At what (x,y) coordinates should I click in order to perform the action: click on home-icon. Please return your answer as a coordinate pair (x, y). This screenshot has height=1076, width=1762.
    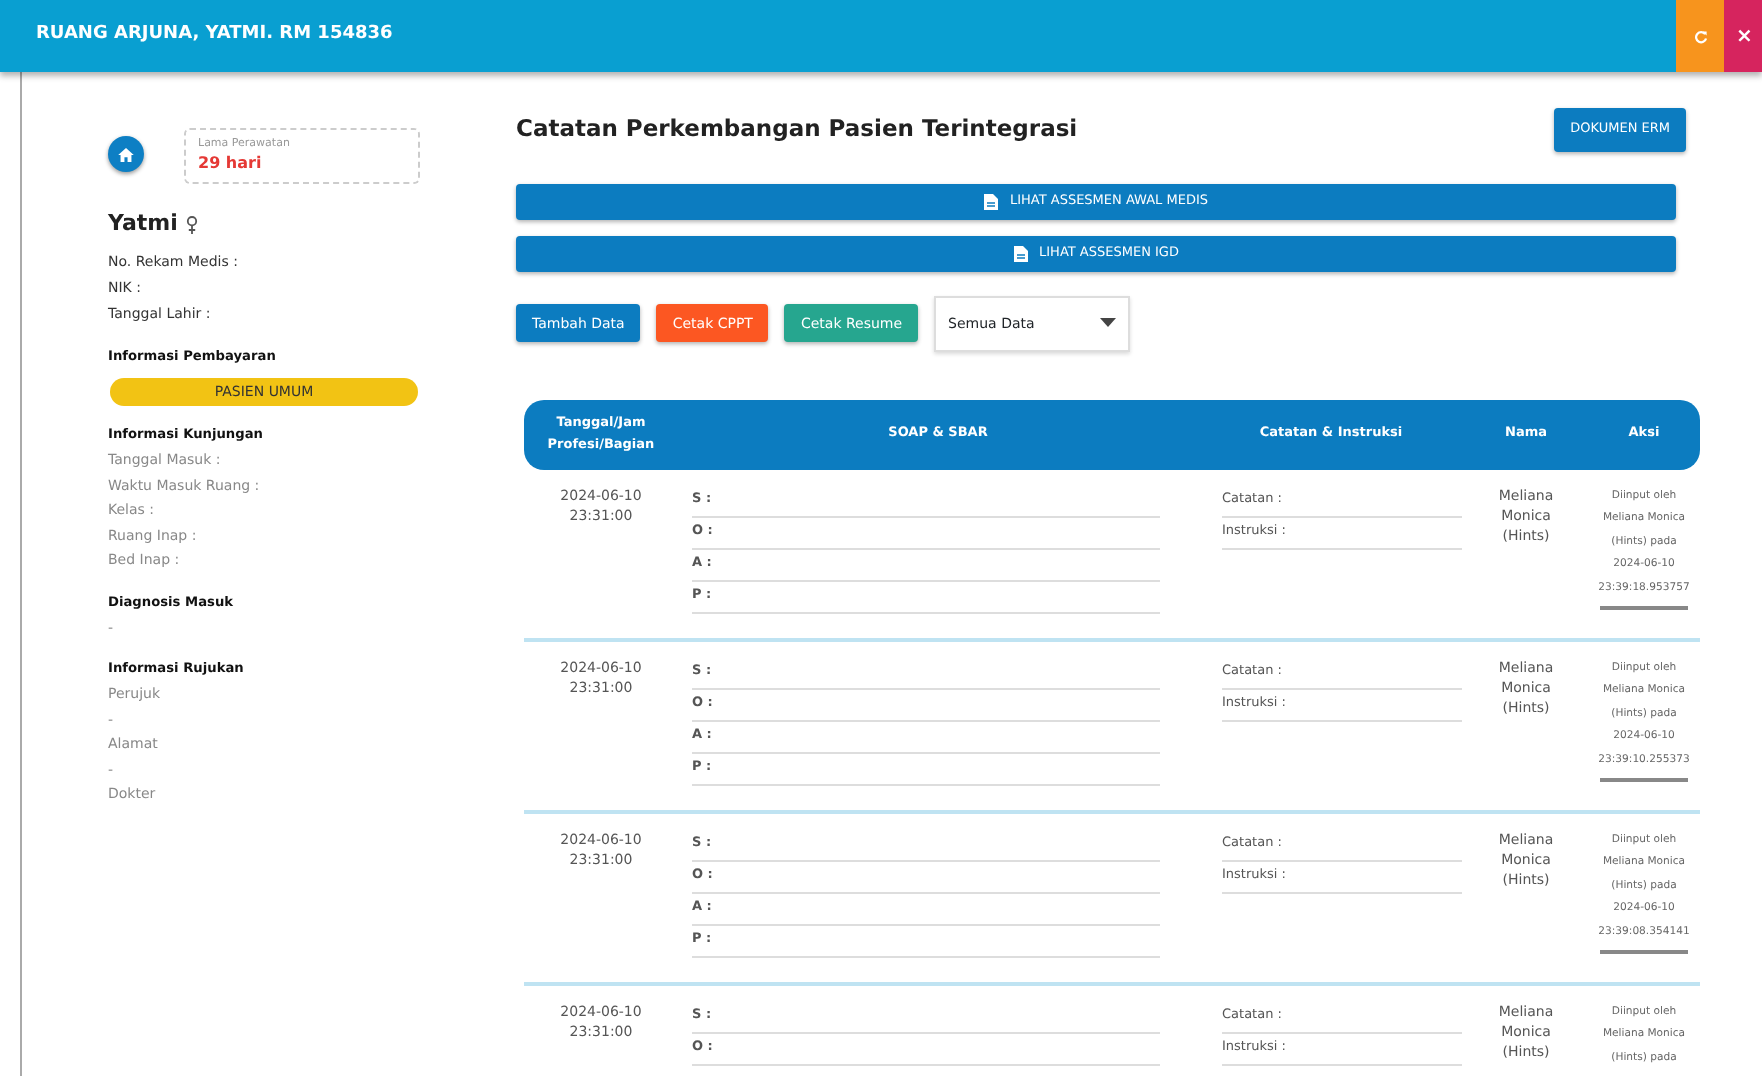
    Looking at the image, I should click on (126, 154).